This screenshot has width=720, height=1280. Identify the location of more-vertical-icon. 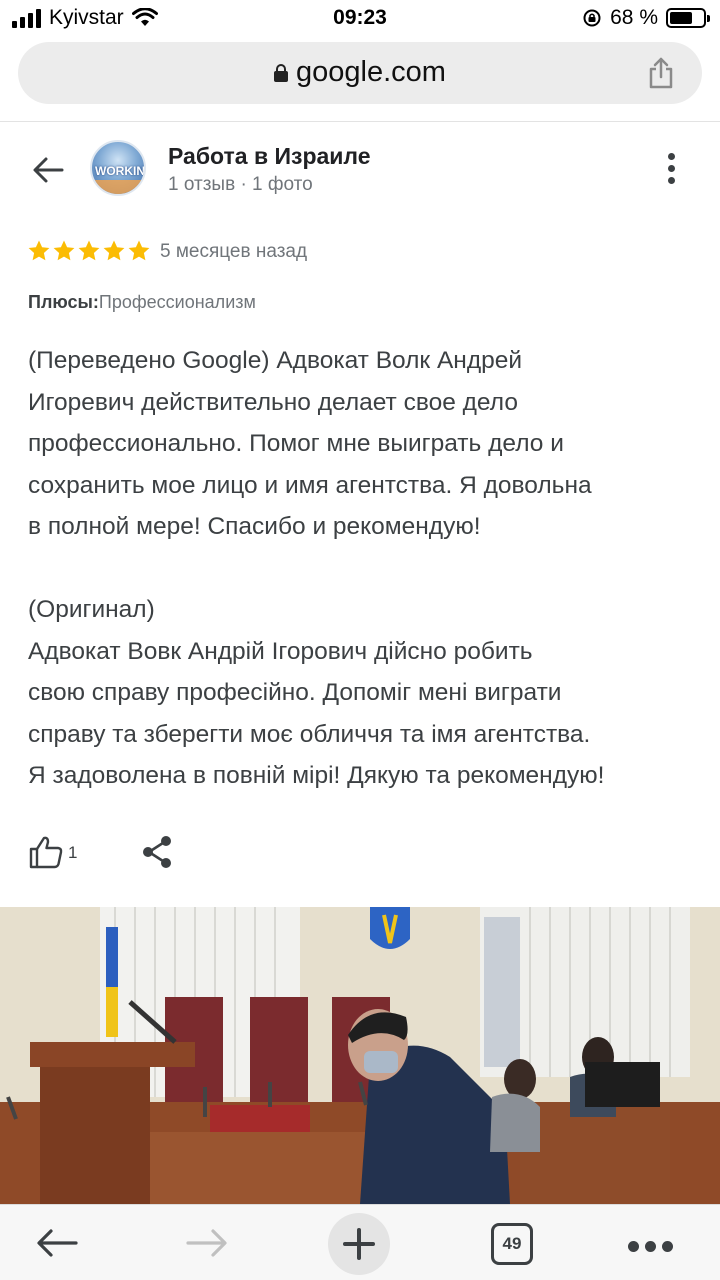
(671, 170).